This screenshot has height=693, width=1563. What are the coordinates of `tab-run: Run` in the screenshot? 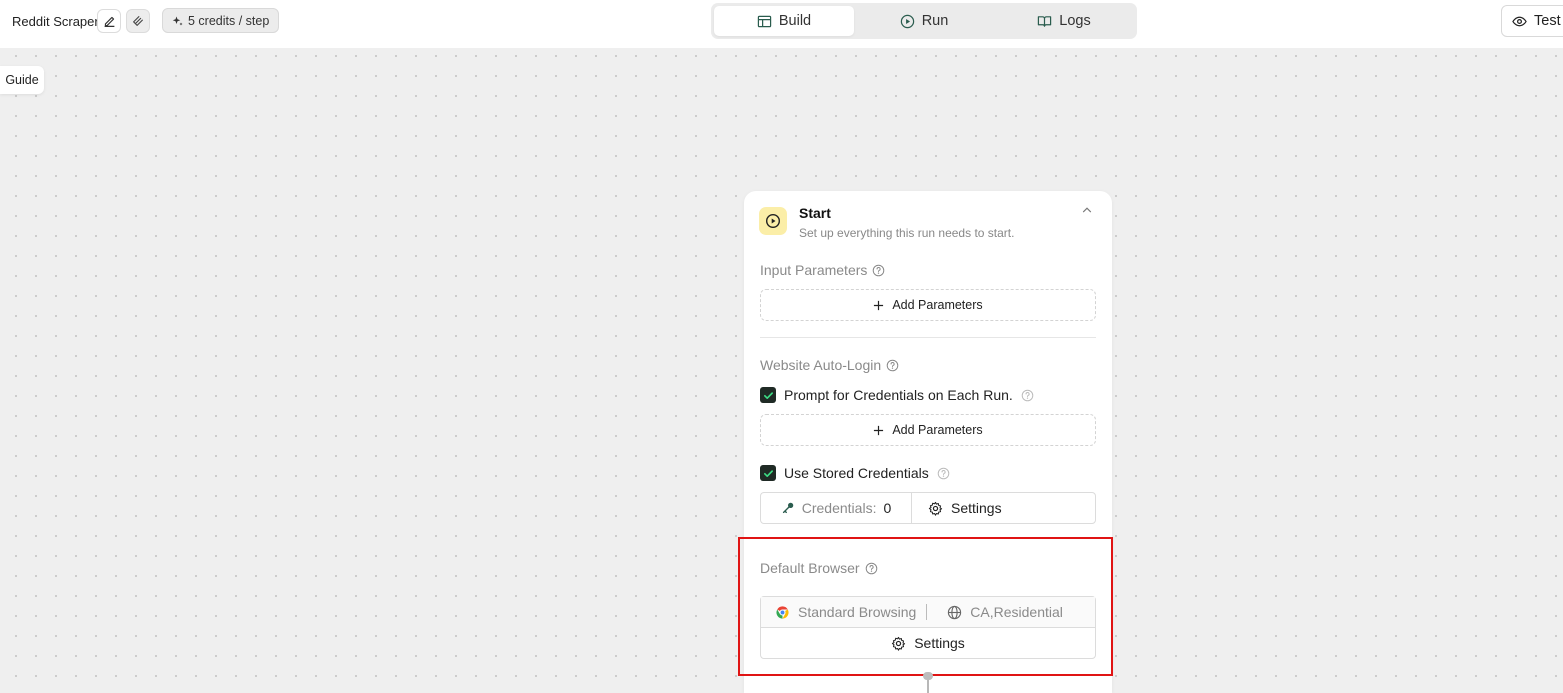 It's located at (924, 21).